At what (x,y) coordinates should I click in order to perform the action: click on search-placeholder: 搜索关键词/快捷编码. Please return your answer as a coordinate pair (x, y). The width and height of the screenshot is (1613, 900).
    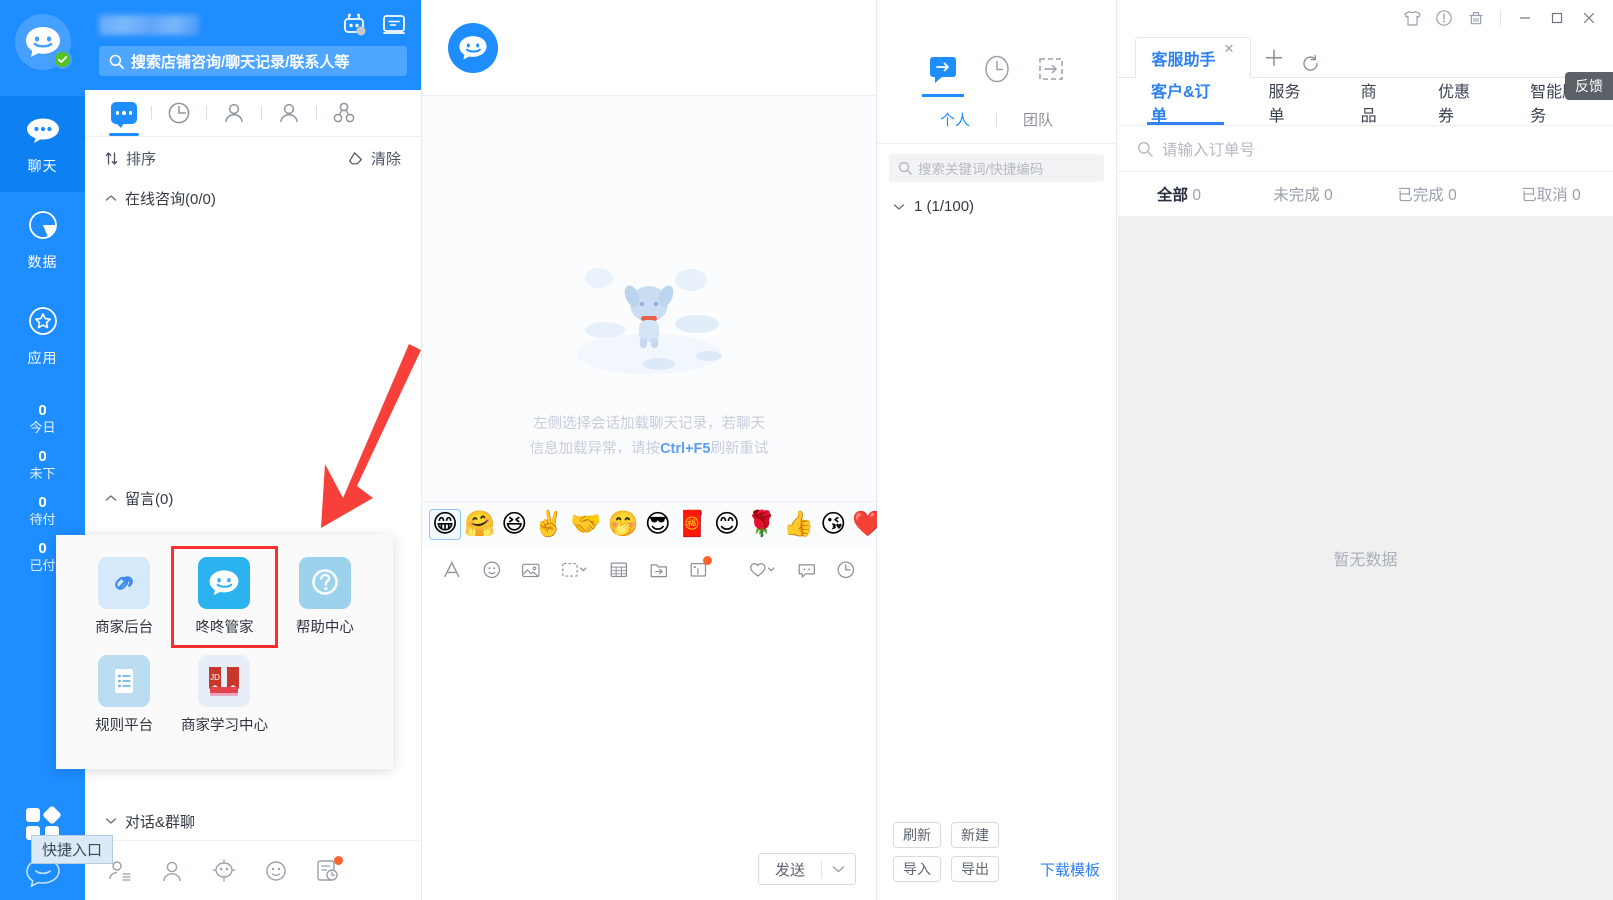
    Looking at the image, I should click on (981, 169).